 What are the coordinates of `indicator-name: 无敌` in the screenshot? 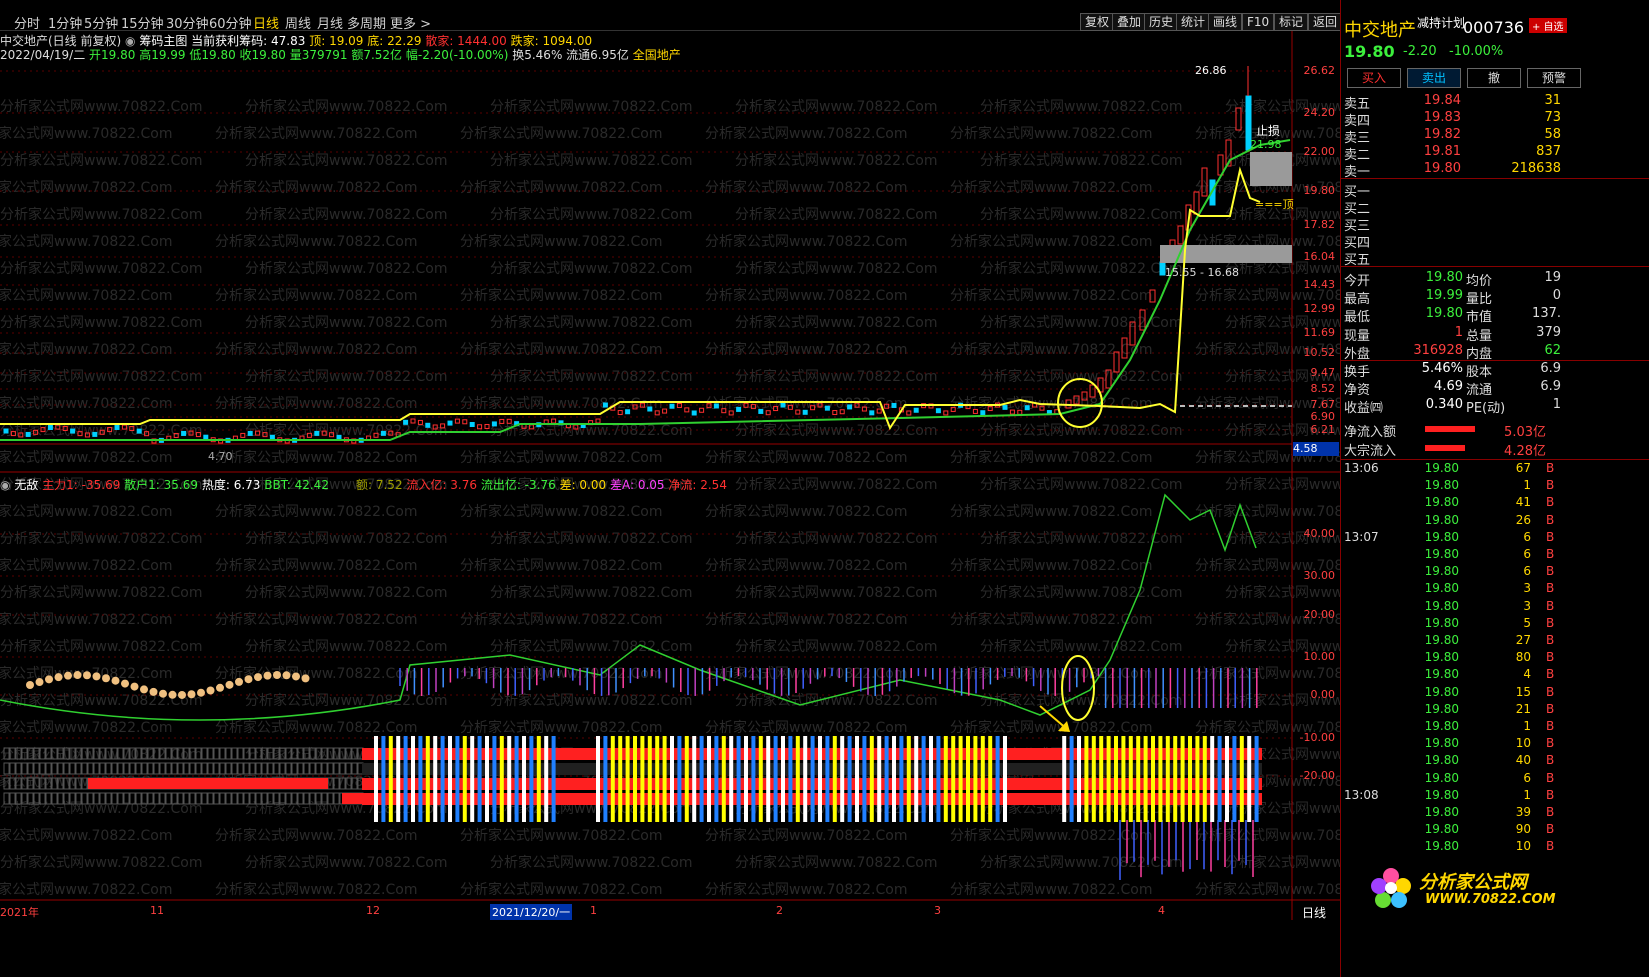 It's located at (26, 485).